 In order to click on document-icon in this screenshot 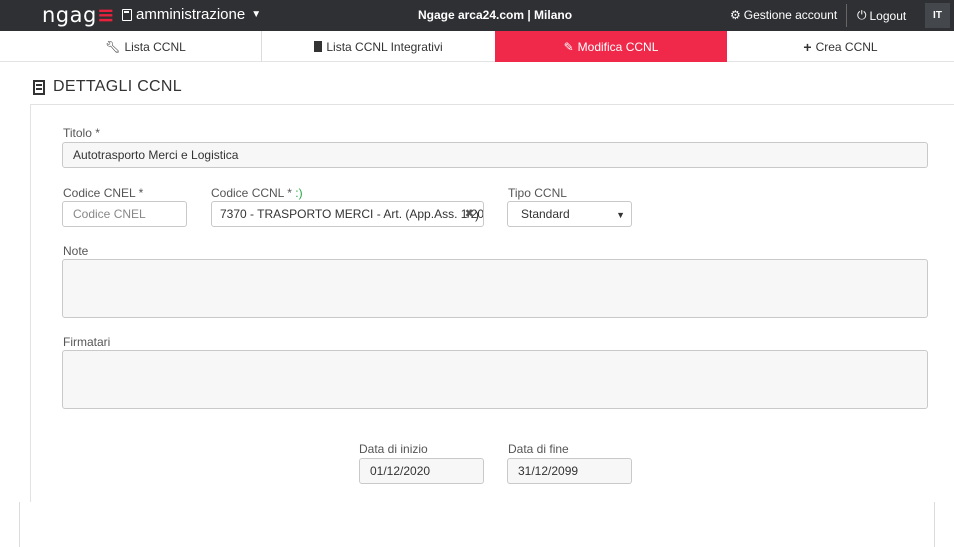, I will do `click(39, 87)`.